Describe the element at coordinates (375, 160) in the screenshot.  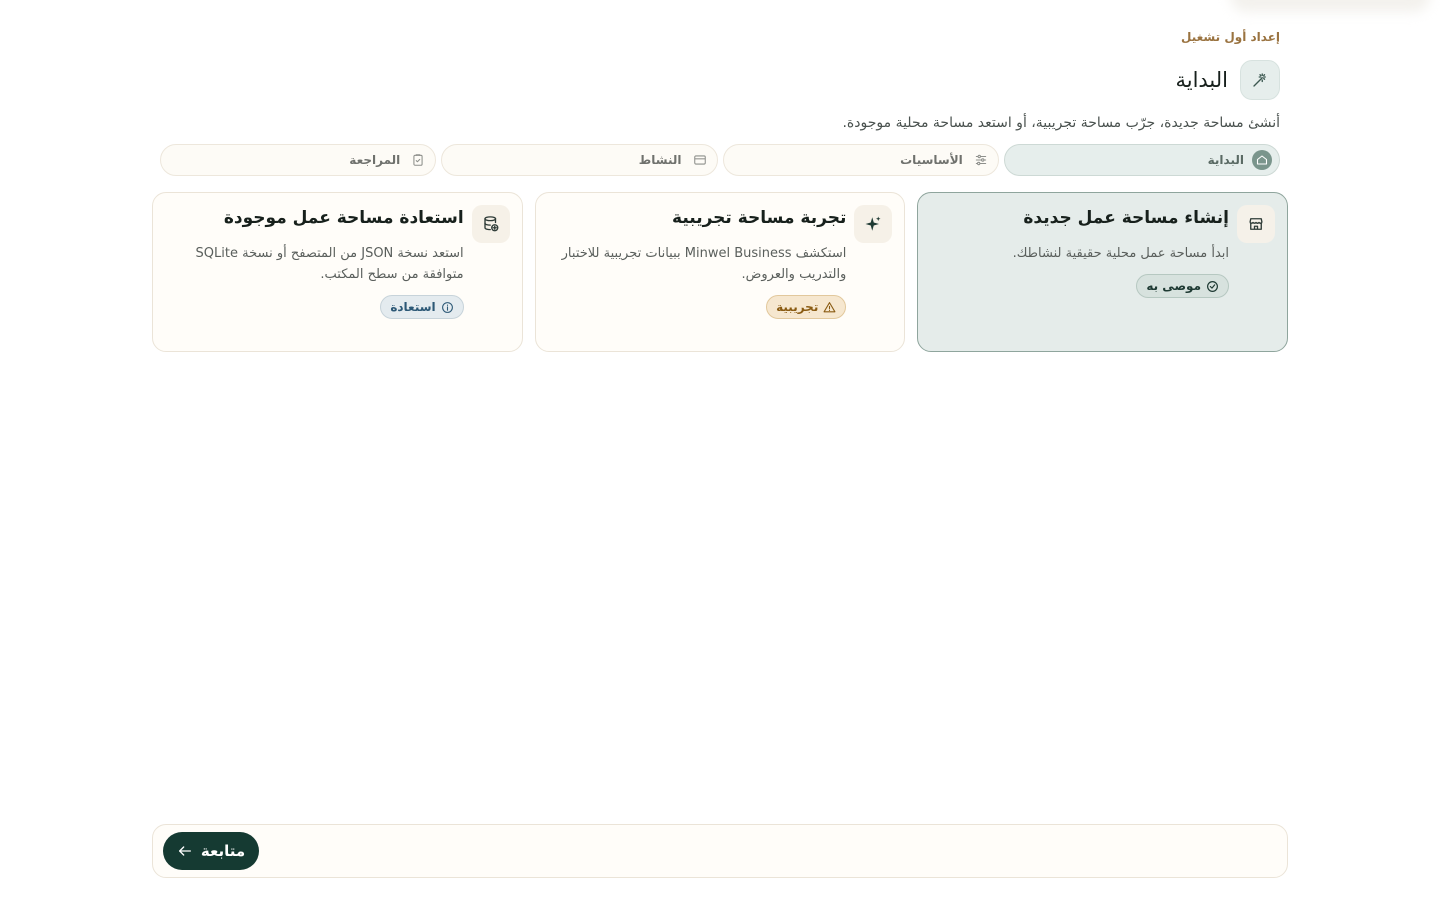
I see `step-label: المراجعة` at that location.